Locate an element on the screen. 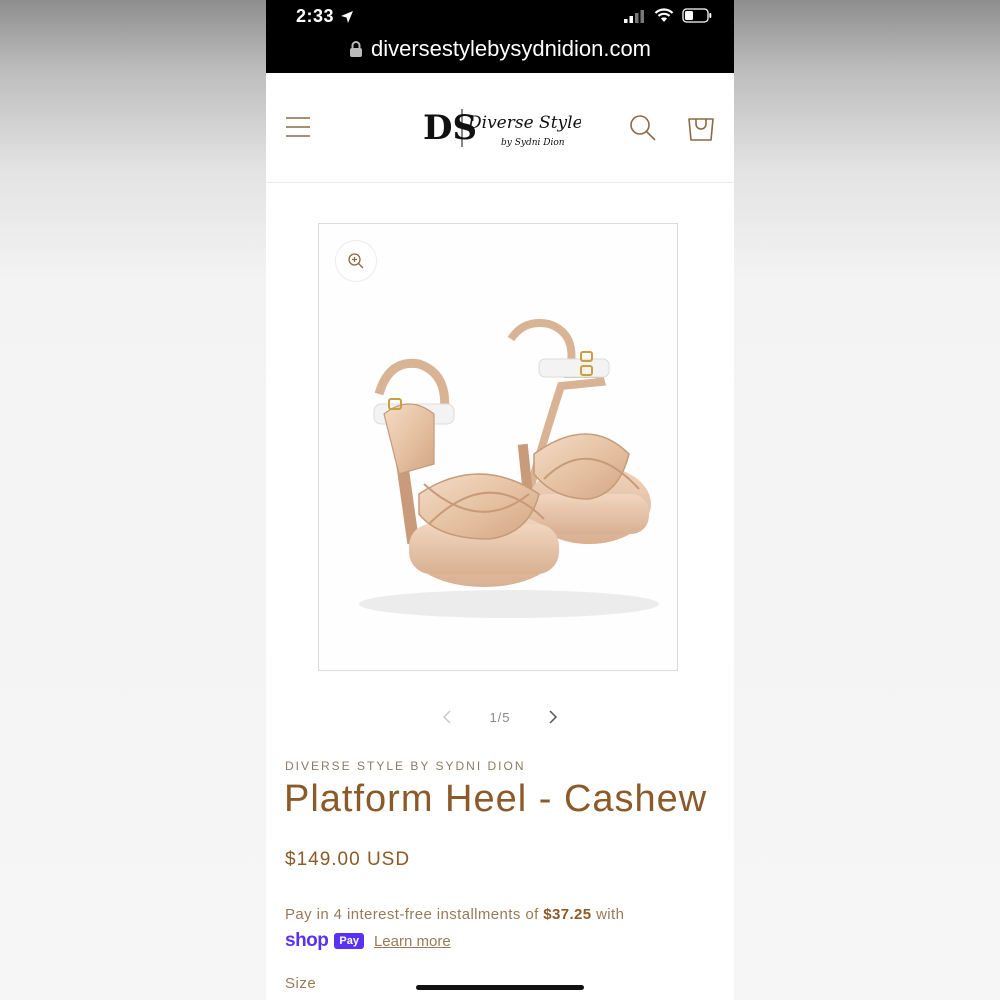  search-button is located at coordinates (643, 128).